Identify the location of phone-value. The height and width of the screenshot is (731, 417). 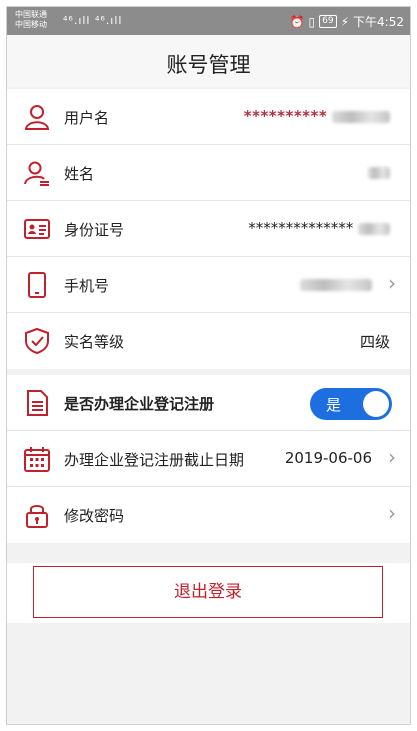
(336, 284).